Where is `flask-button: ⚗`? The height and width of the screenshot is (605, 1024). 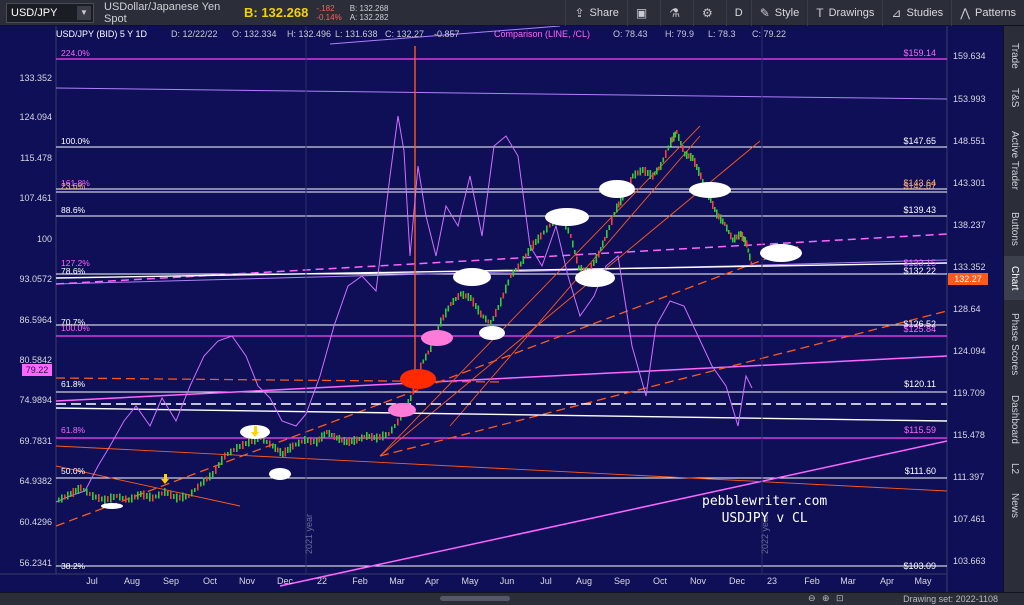
flask-button: ⚗ is located at coordinates (676, 13).